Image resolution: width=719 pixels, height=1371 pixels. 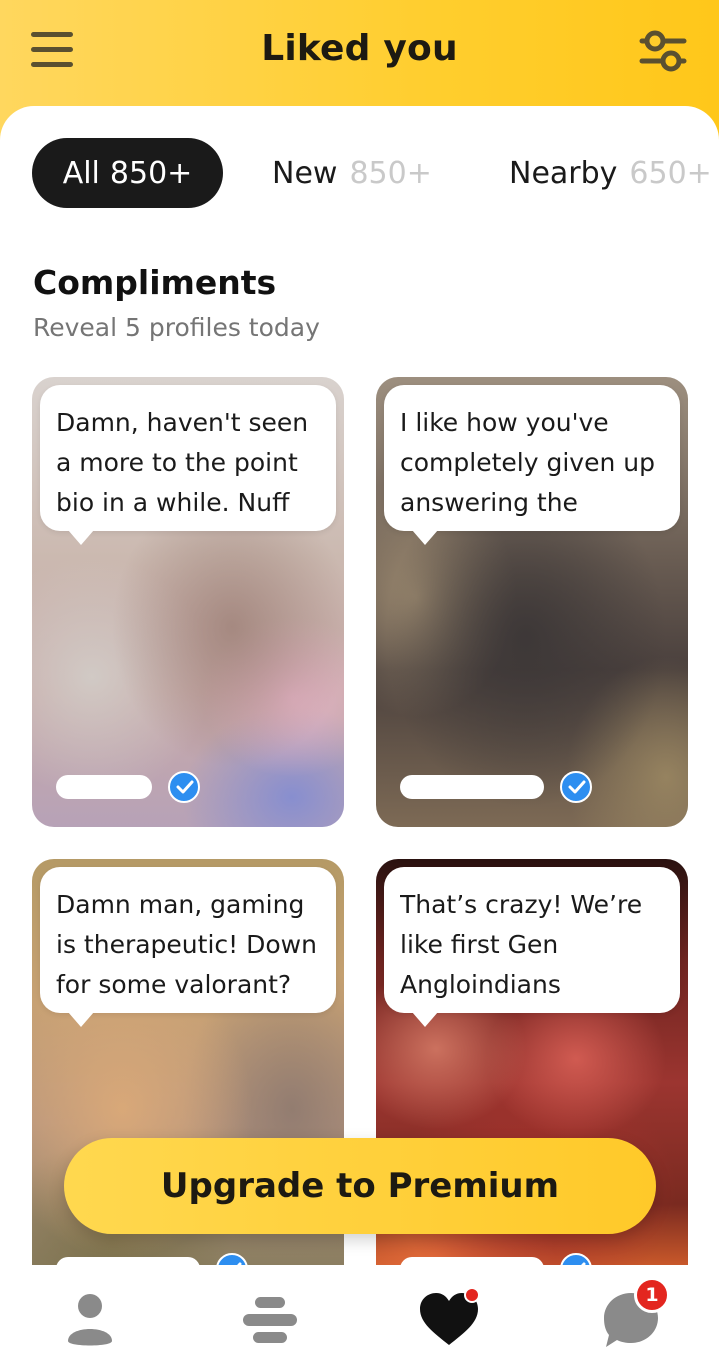 What do you see at coordinates (81, 173) in the screenshot?
I see `tab-all-label: All` at bounding box center [81, 173].